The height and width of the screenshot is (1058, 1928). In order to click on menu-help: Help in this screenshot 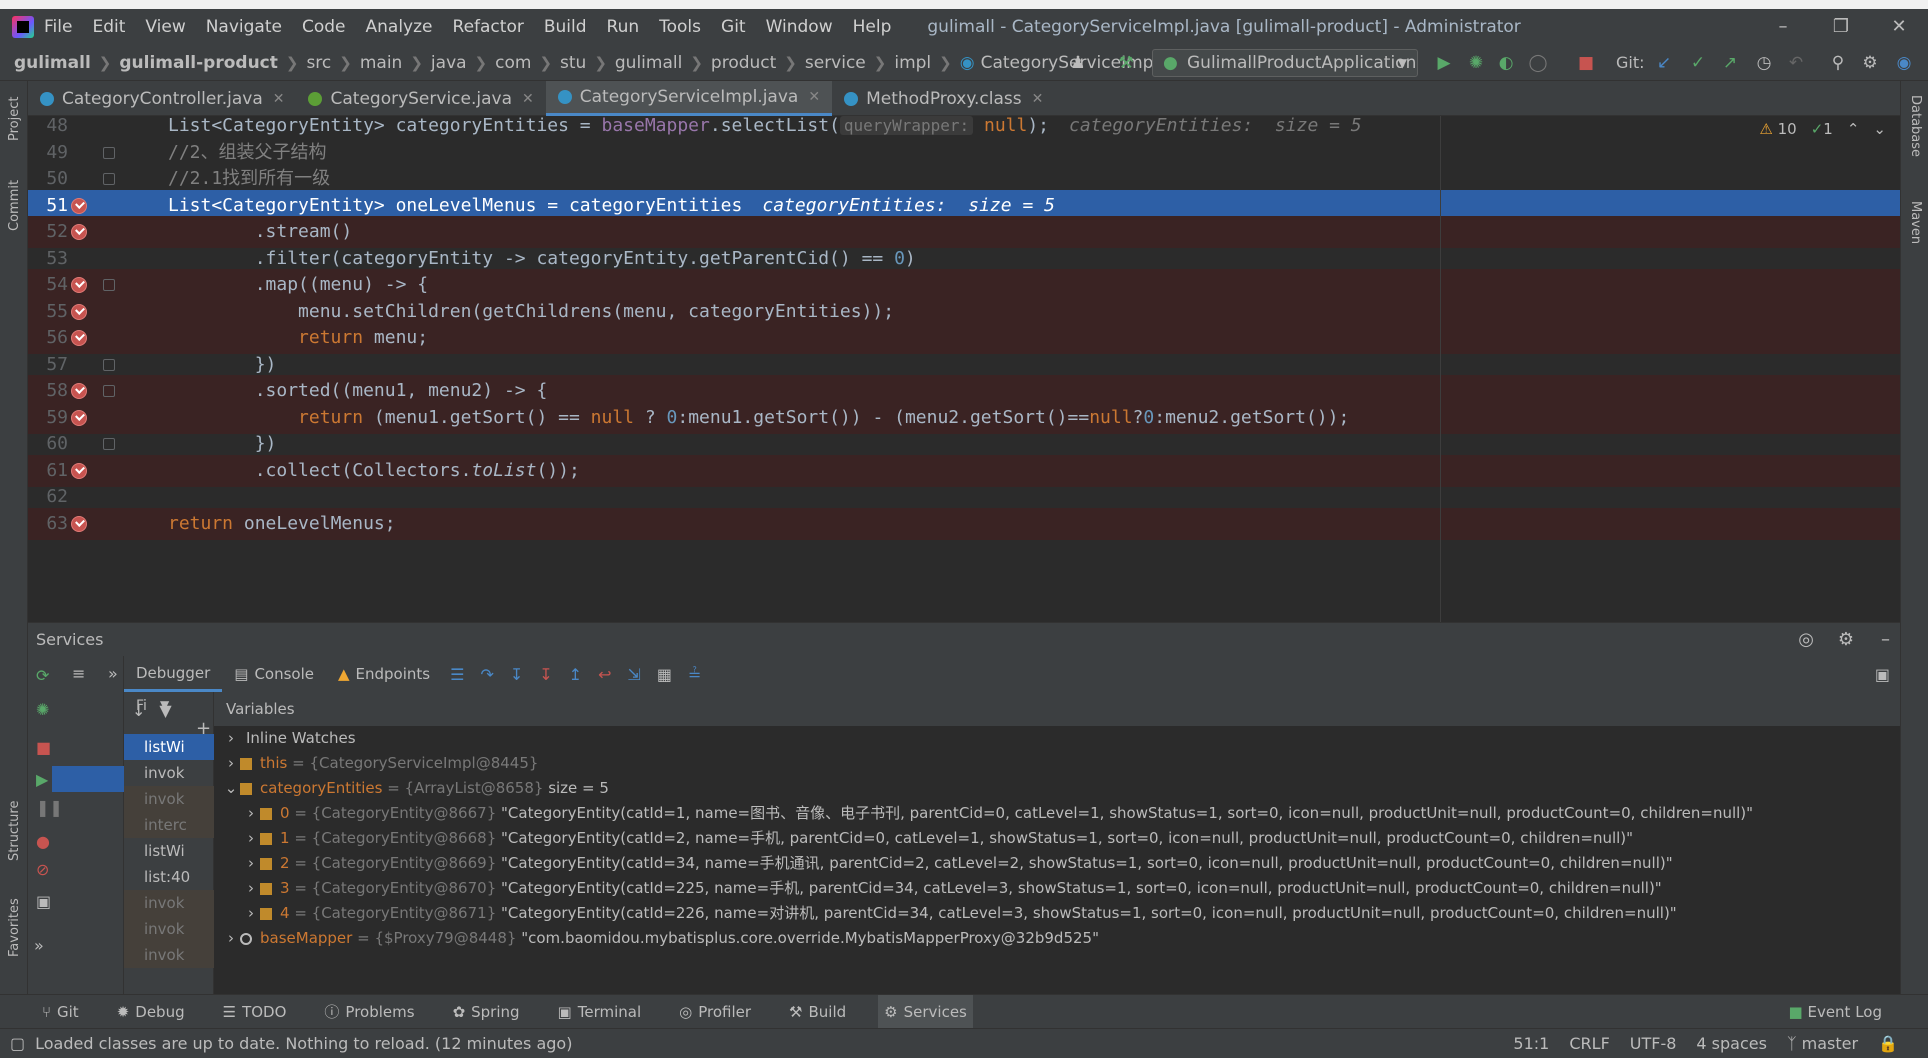, I will do `click(872, 27)`.